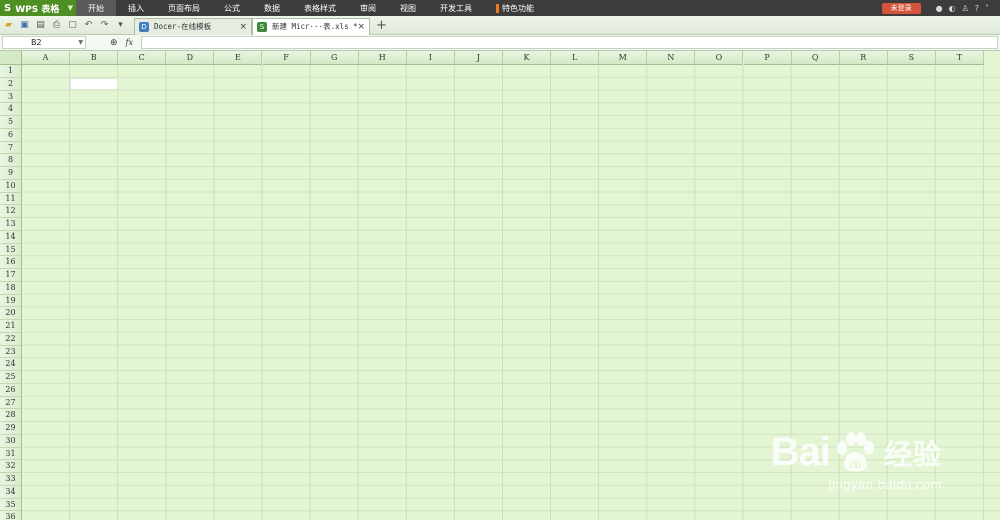 This screenshot has height=520, width=1000. I want to click on row-header: 25, so click(11, 377).